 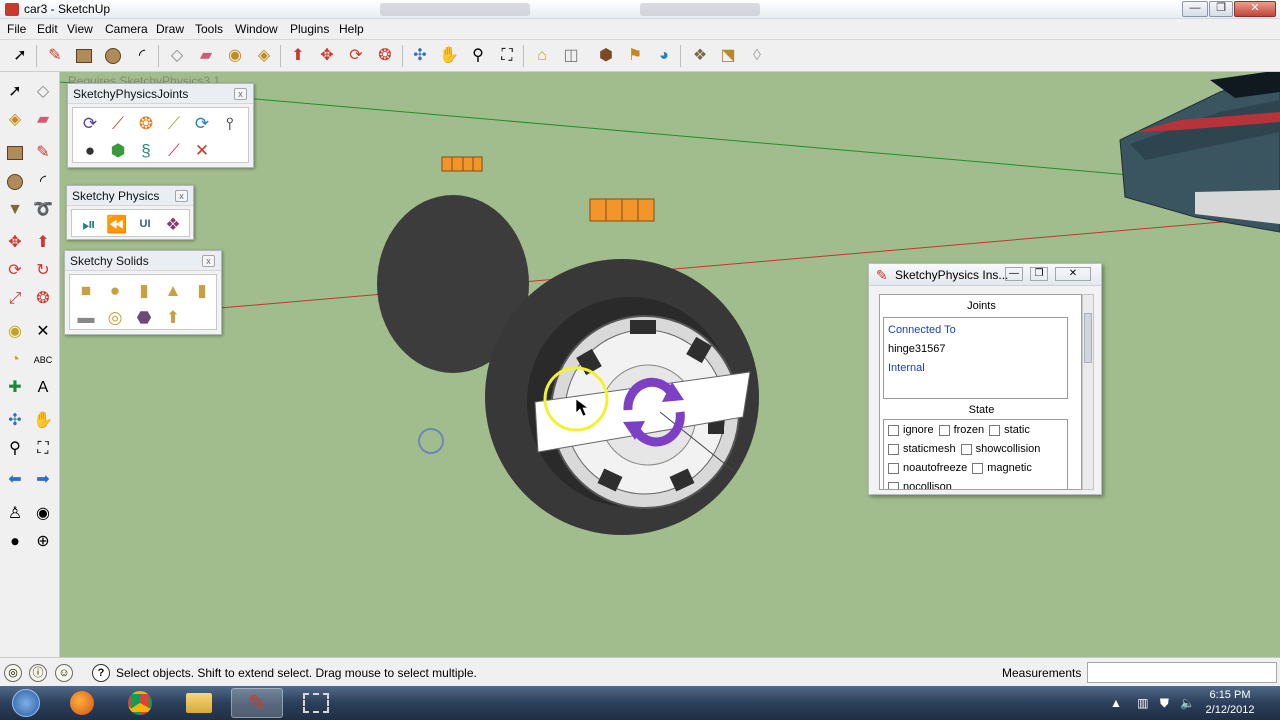 I want to click on inspector-scrollbar, so click(x=1088, y=392).